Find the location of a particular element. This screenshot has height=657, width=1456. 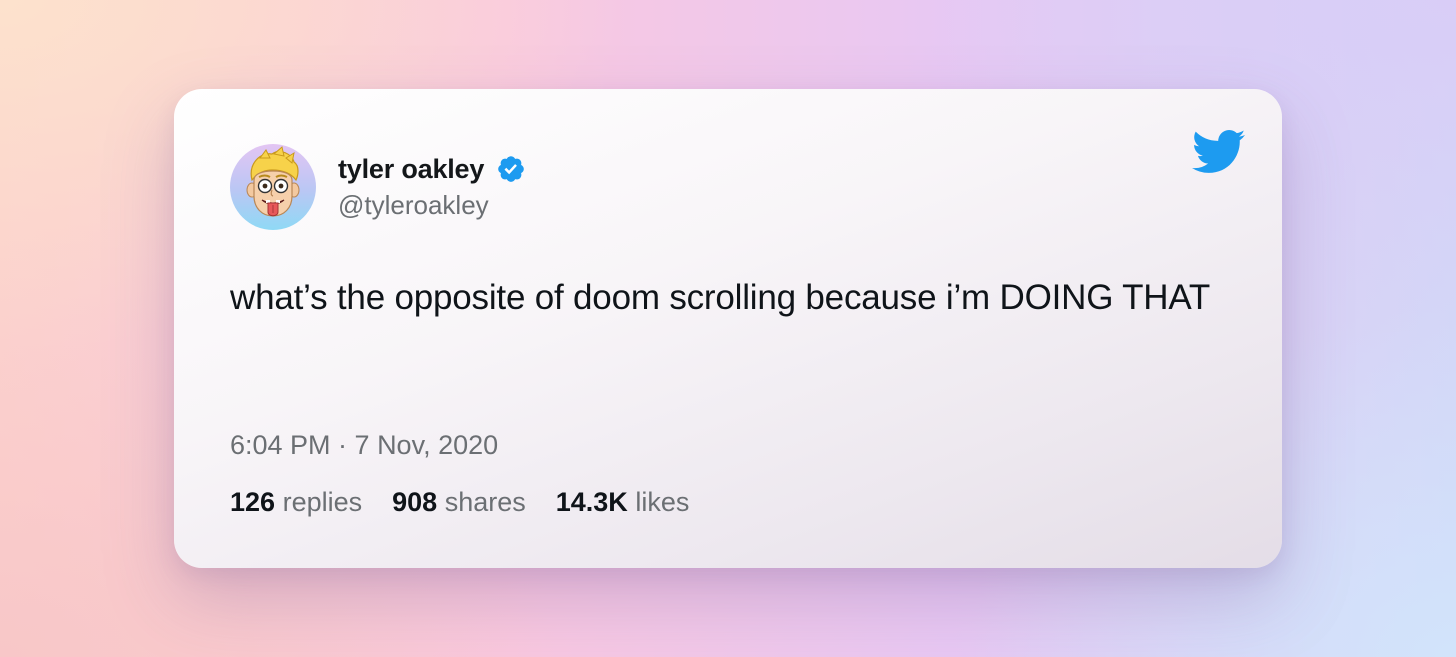

shares-count: 908 is located at coordinates (415, 502).